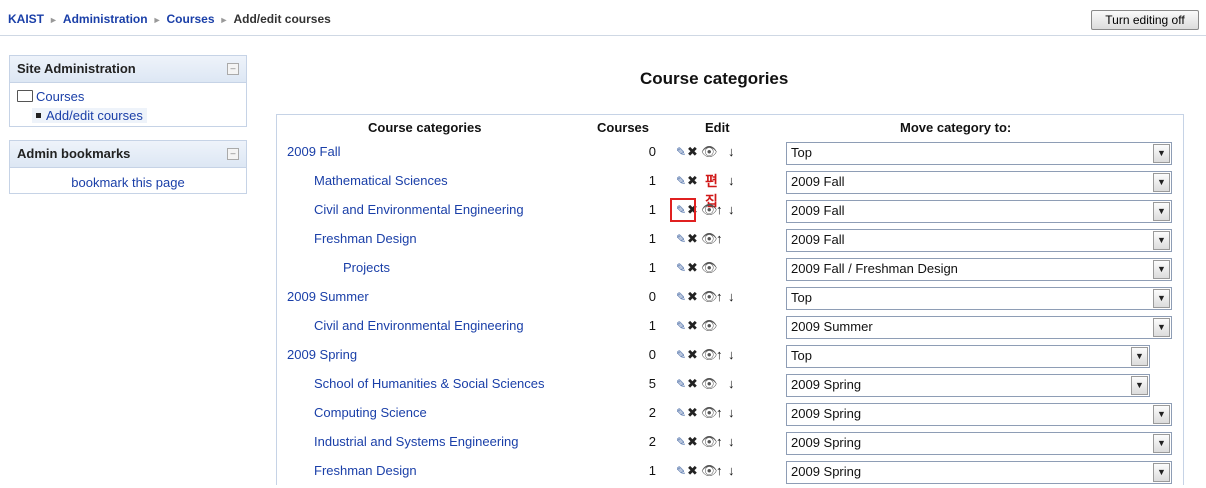  What do you see at coordinates (50, 96) in the screenshot?
I see `courses-tree-item: Courses` at bounding box center [50, 96].